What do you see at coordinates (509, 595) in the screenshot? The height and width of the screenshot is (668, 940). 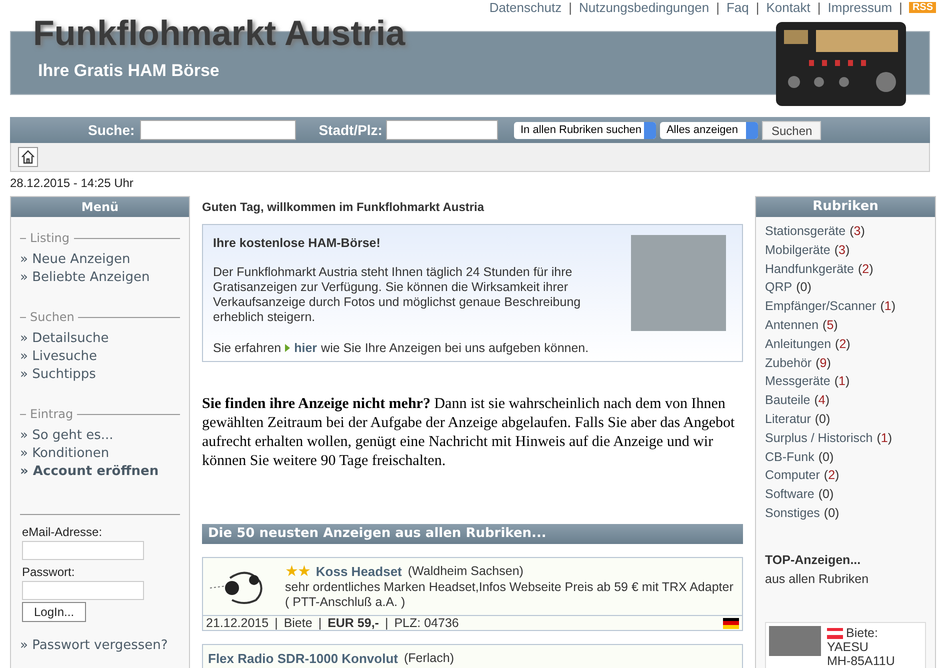 I see `listing-description: sehr ordentliches Marken Headset,Infos Webseite Preis ab 59 € mit TRX Adapter ( PTT-Anschluß a.A. )` at bounding box center [509, 595].